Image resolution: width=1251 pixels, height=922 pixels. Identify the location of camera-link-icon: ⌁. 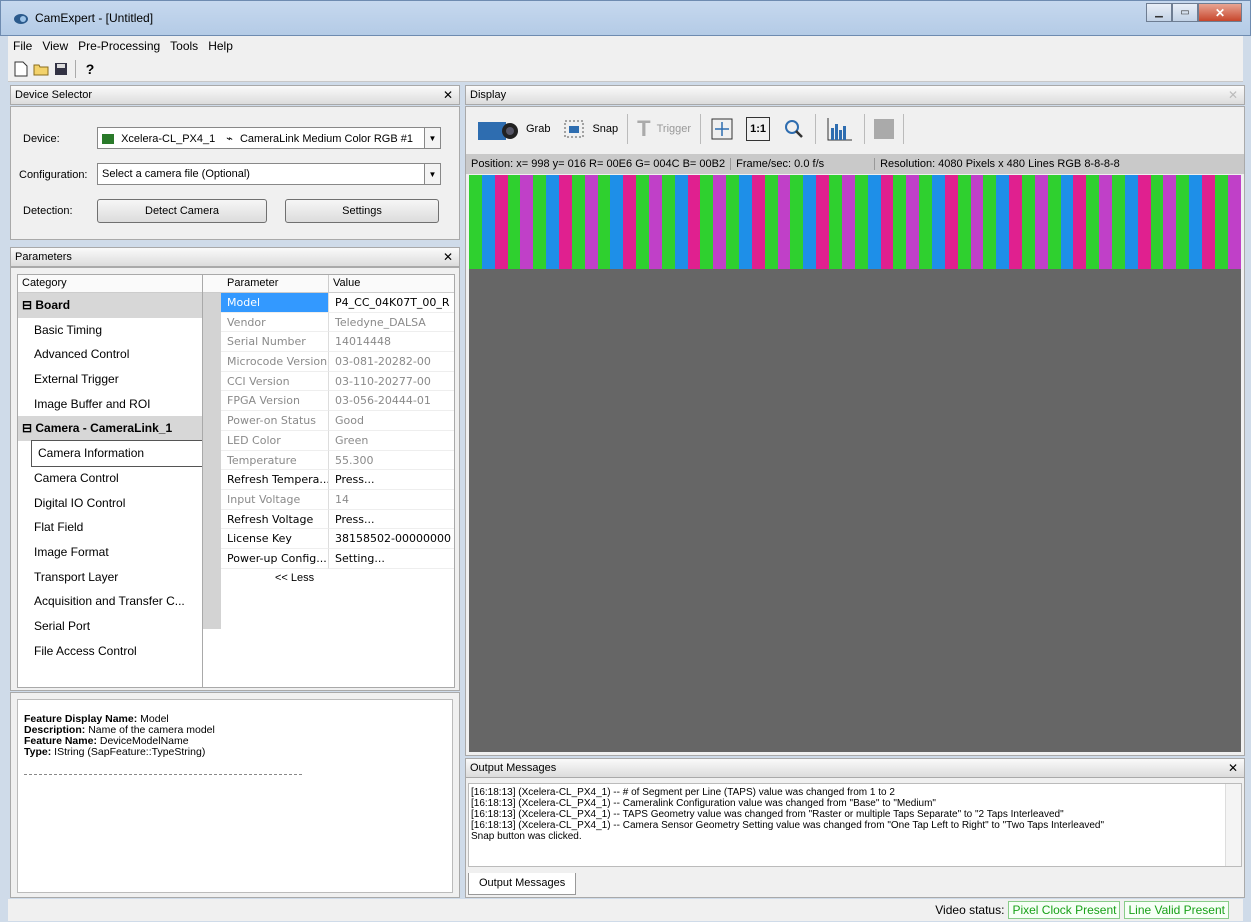
(229, 139).